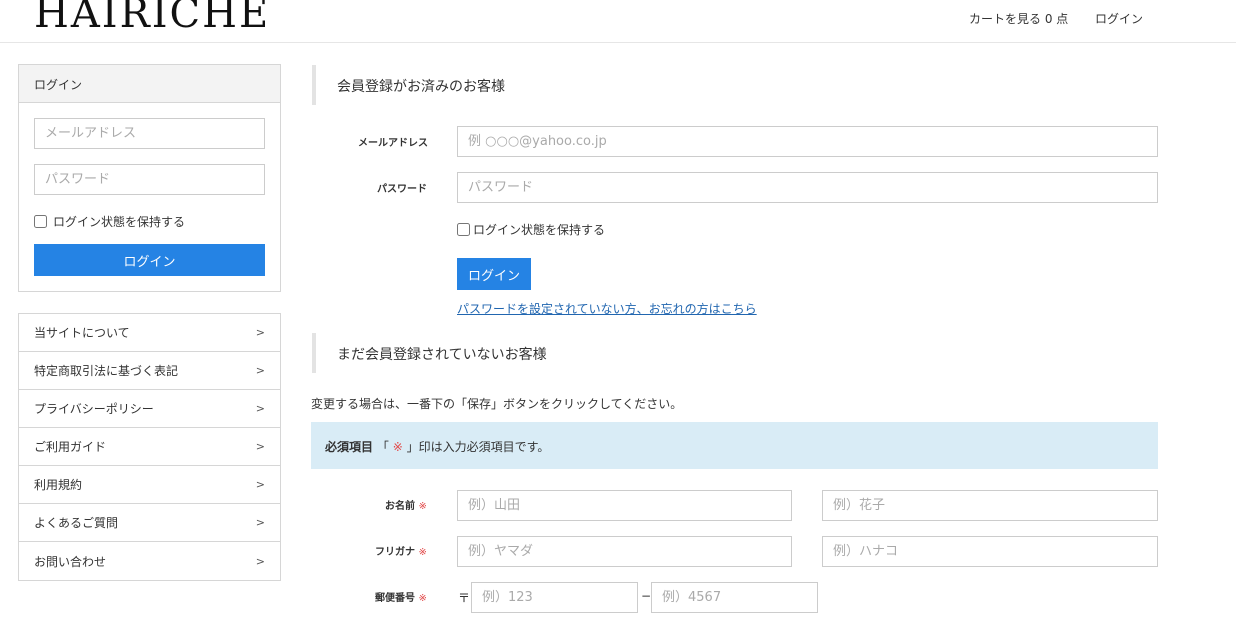  I want to click on sidebar-remember: ログイン状態を保持する, so click(109, 221).